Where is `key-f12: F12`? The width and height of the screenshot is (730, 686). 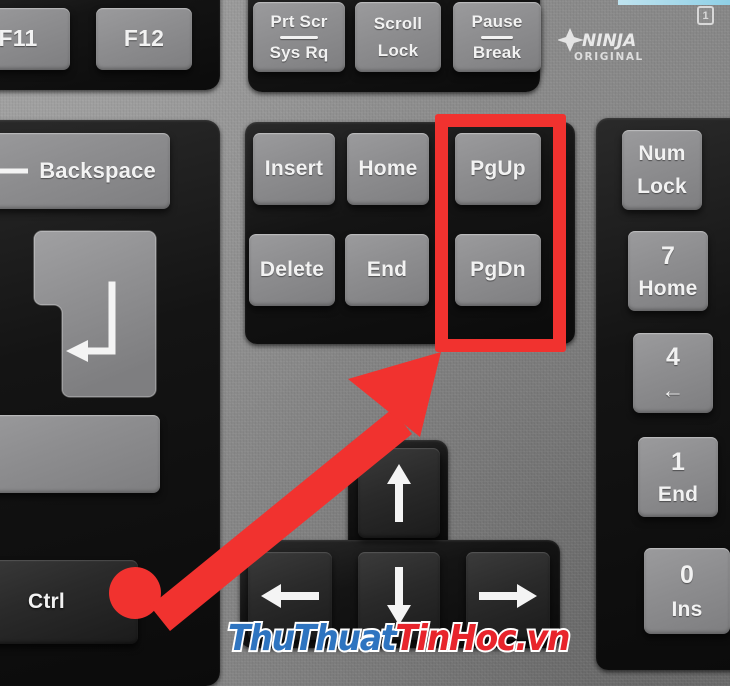 key-f12: F12 is located at coordinates (144, 39).